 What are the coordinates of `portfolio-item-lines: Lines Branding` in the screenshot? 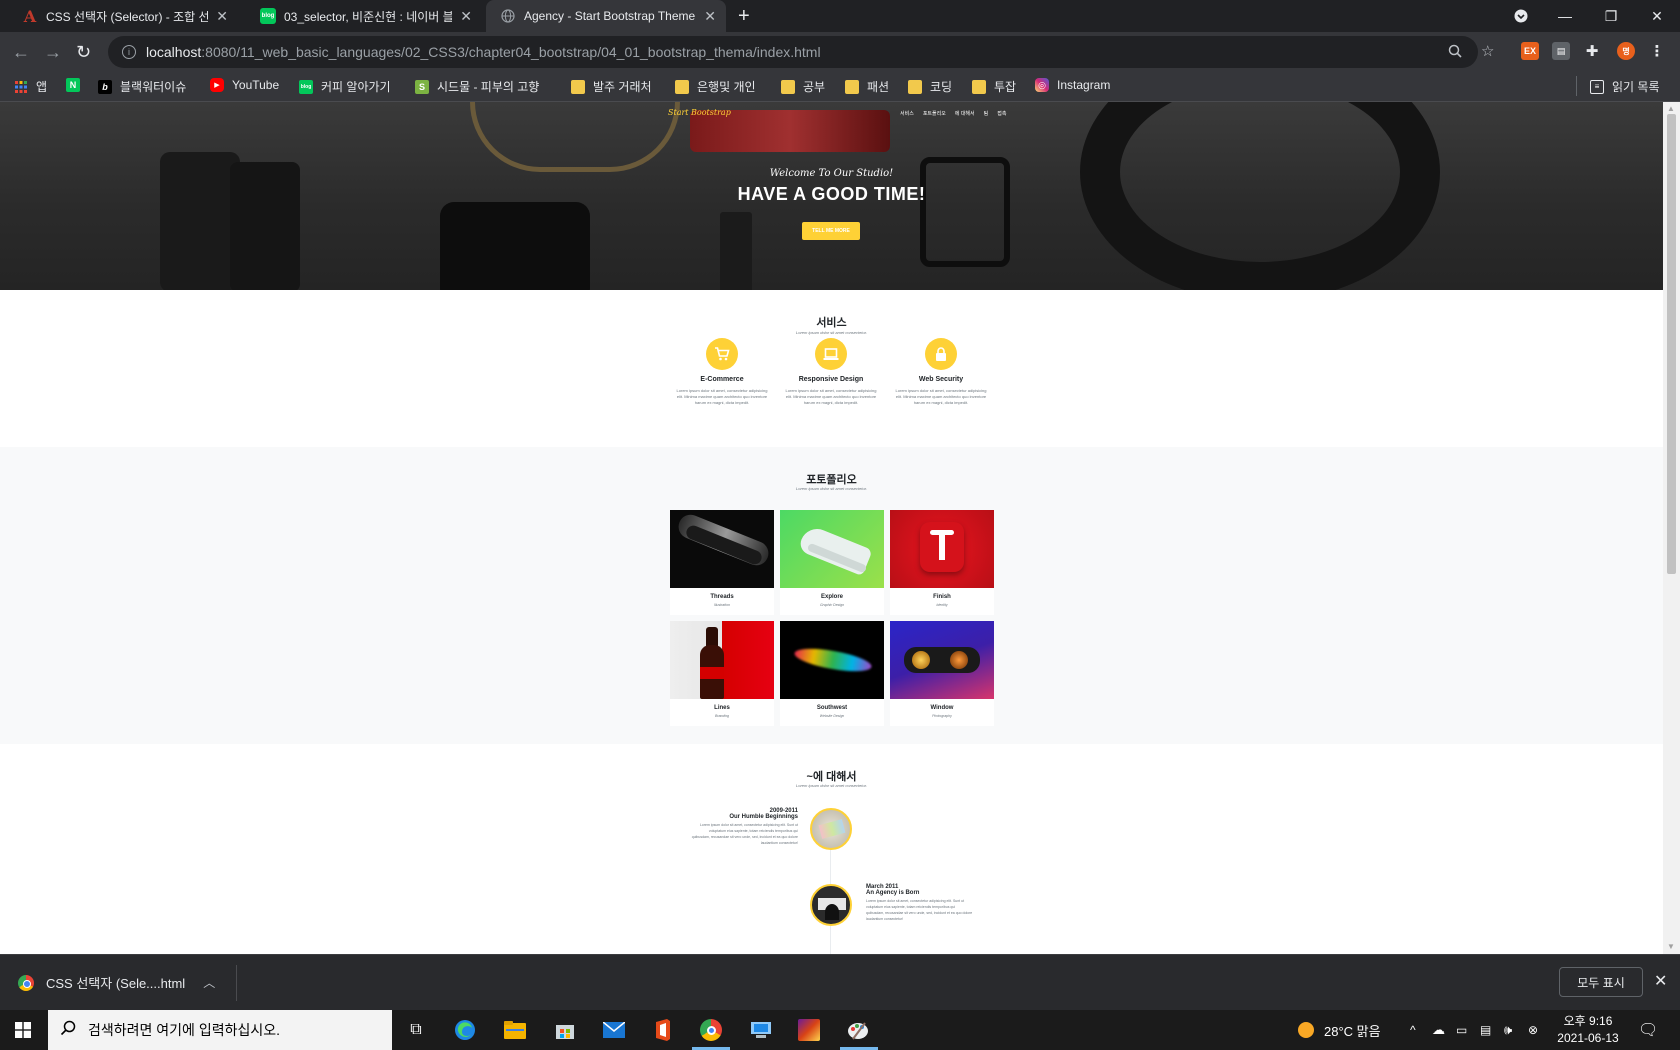 It's located at (722, 673).